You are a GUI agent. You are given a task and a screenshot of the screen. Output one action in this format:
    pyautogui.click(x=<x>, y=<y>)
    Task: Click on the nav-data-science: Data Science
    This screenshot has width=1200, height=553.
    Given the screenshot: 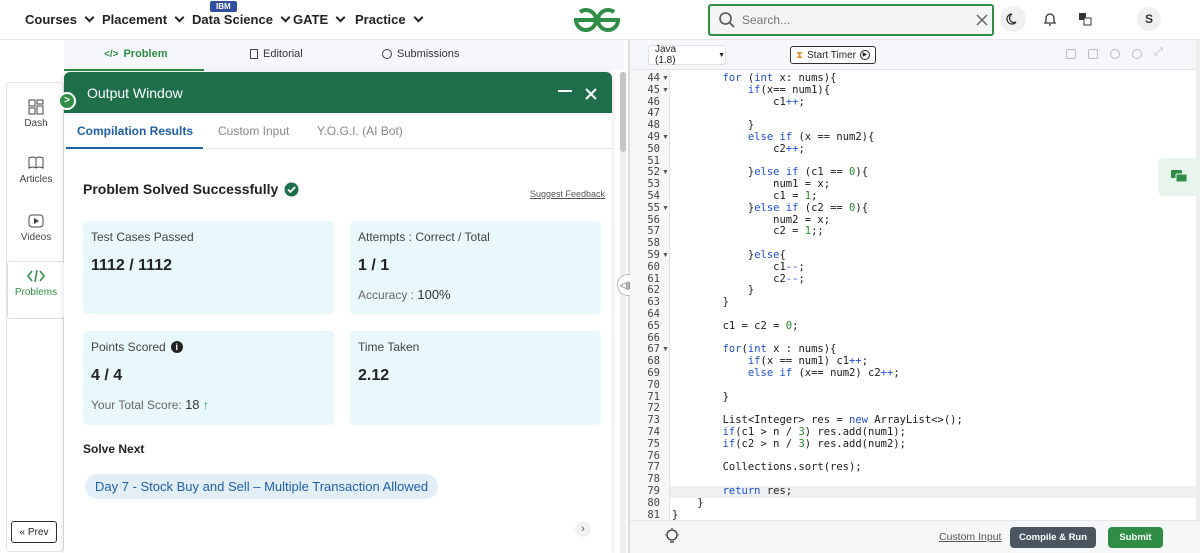 What is the action you would take?
    pyautogui.click(x=241, y=19)
    